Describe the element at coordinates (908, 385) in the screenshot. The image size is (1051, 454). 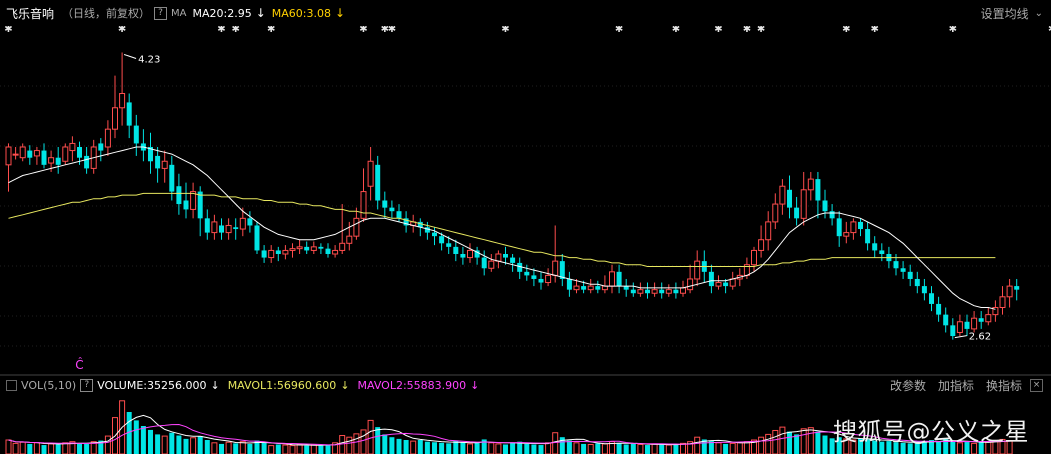
I see `change-params-button: 改参数` at that location.